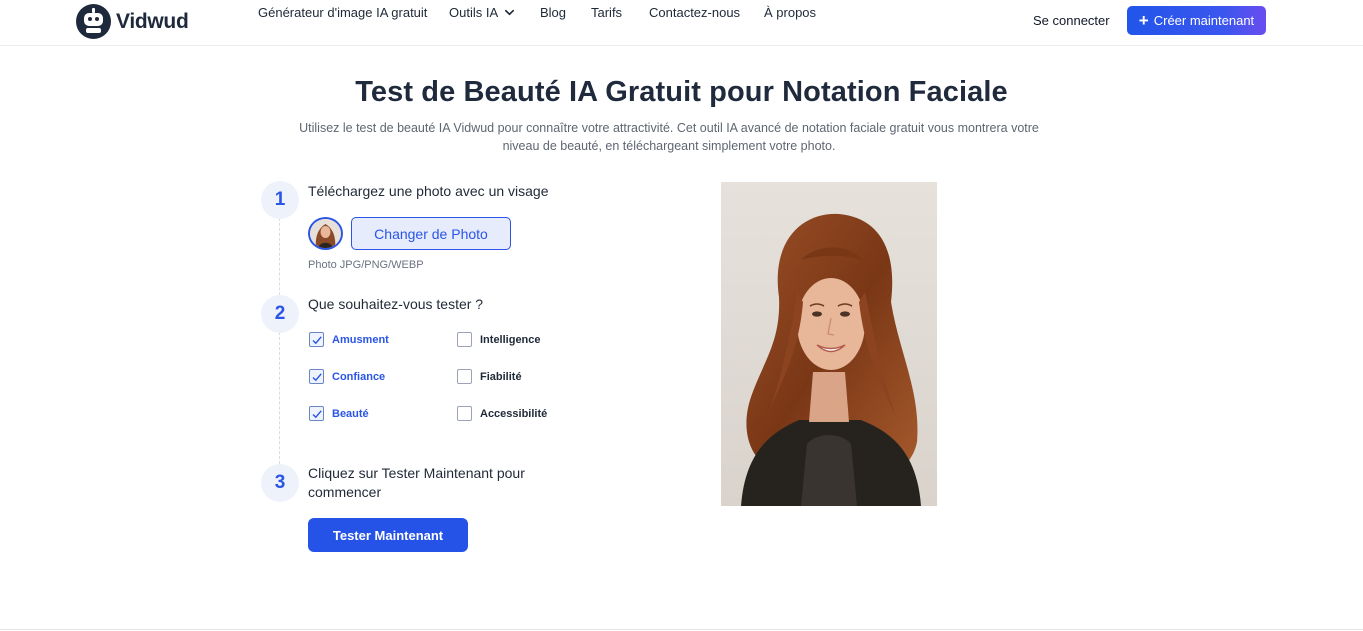  I want to click on checkbox-reliability: Fiabilité, so click(489, 376).